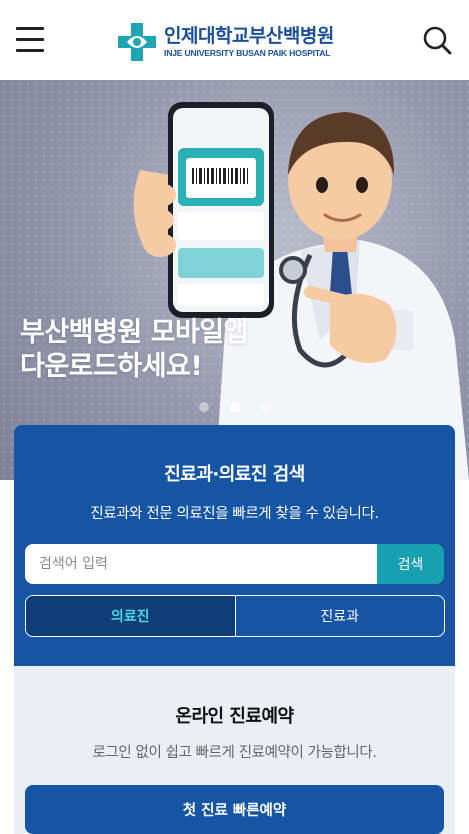  I want to click on search-type-tabs: 의료진 진료과, so click(235, 616).